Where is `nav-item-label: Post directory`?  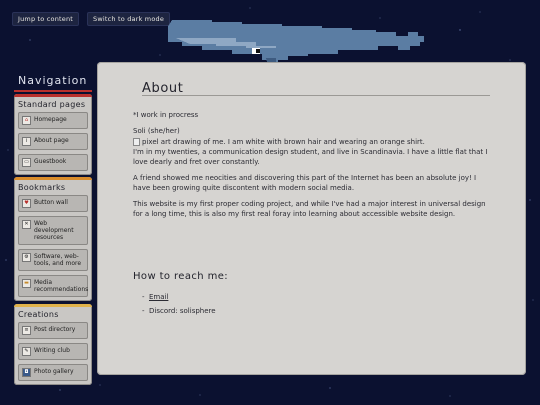 nav-item-label: Post directory is located at coordinates (55, 329).